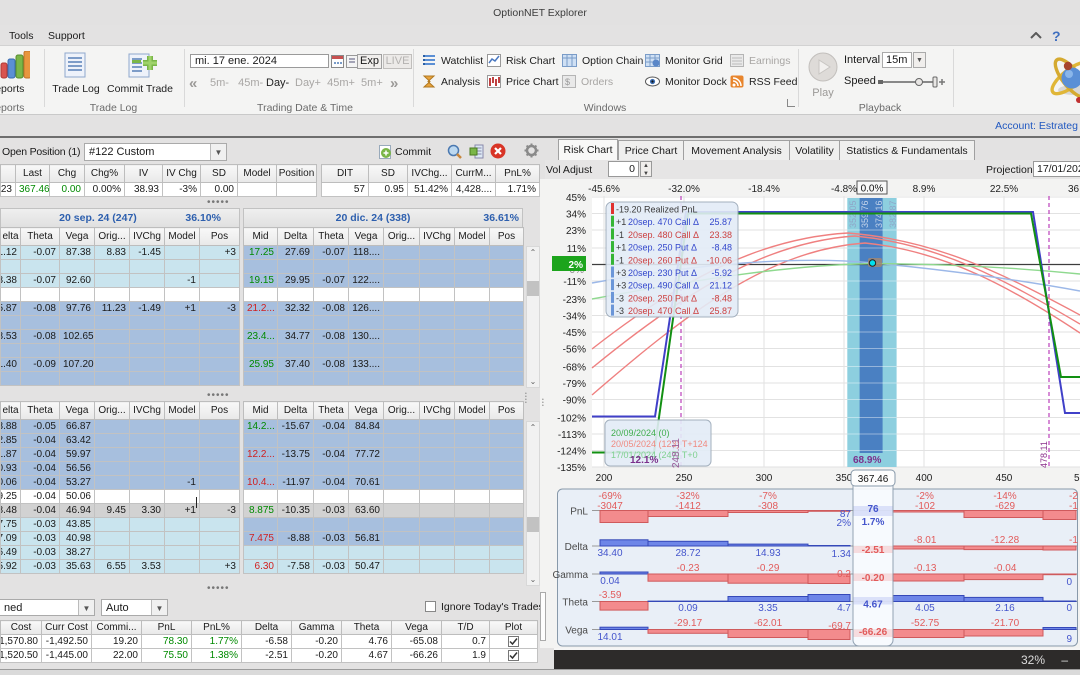  Describe the element at coordinates (1005, 540) in the screenshot. I see `svg-text: -12.28` at that location.